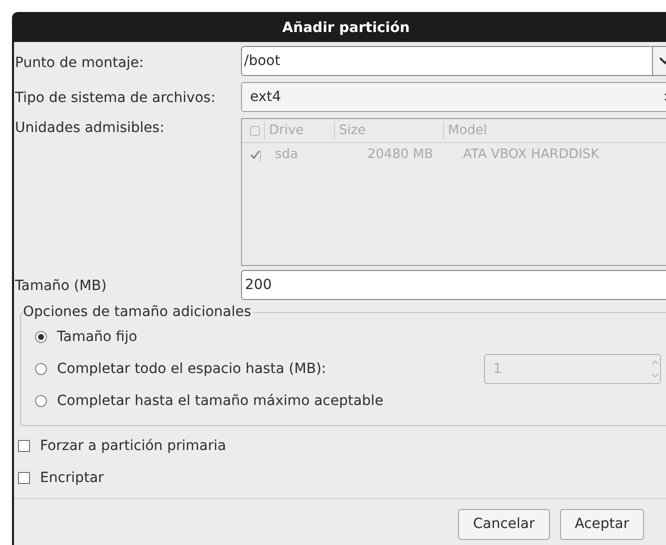 This screenshot has height=545, width=666. Describe the element at coordinates (531, 155) in the screenshot. I see `table-cell-text: ATA VBOX HARDDISK` at that location.